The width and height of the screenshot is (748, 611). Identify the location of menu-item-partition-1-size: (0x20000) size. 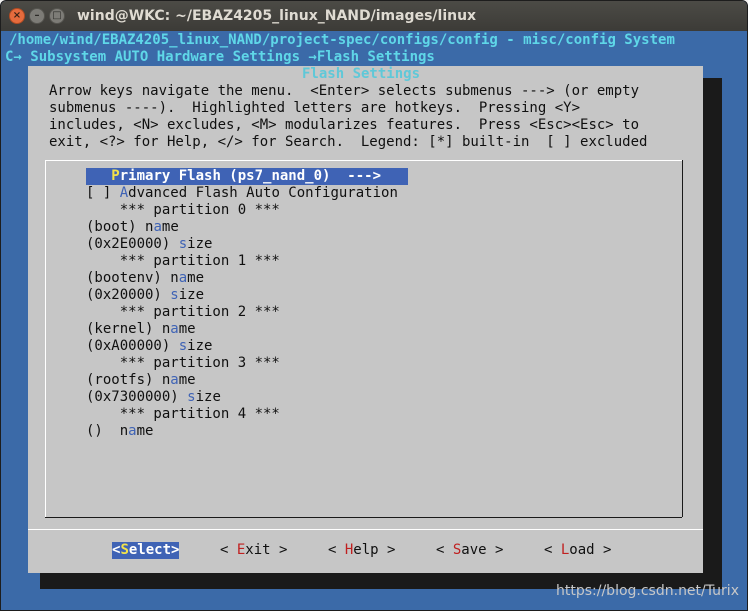
(145, 295).